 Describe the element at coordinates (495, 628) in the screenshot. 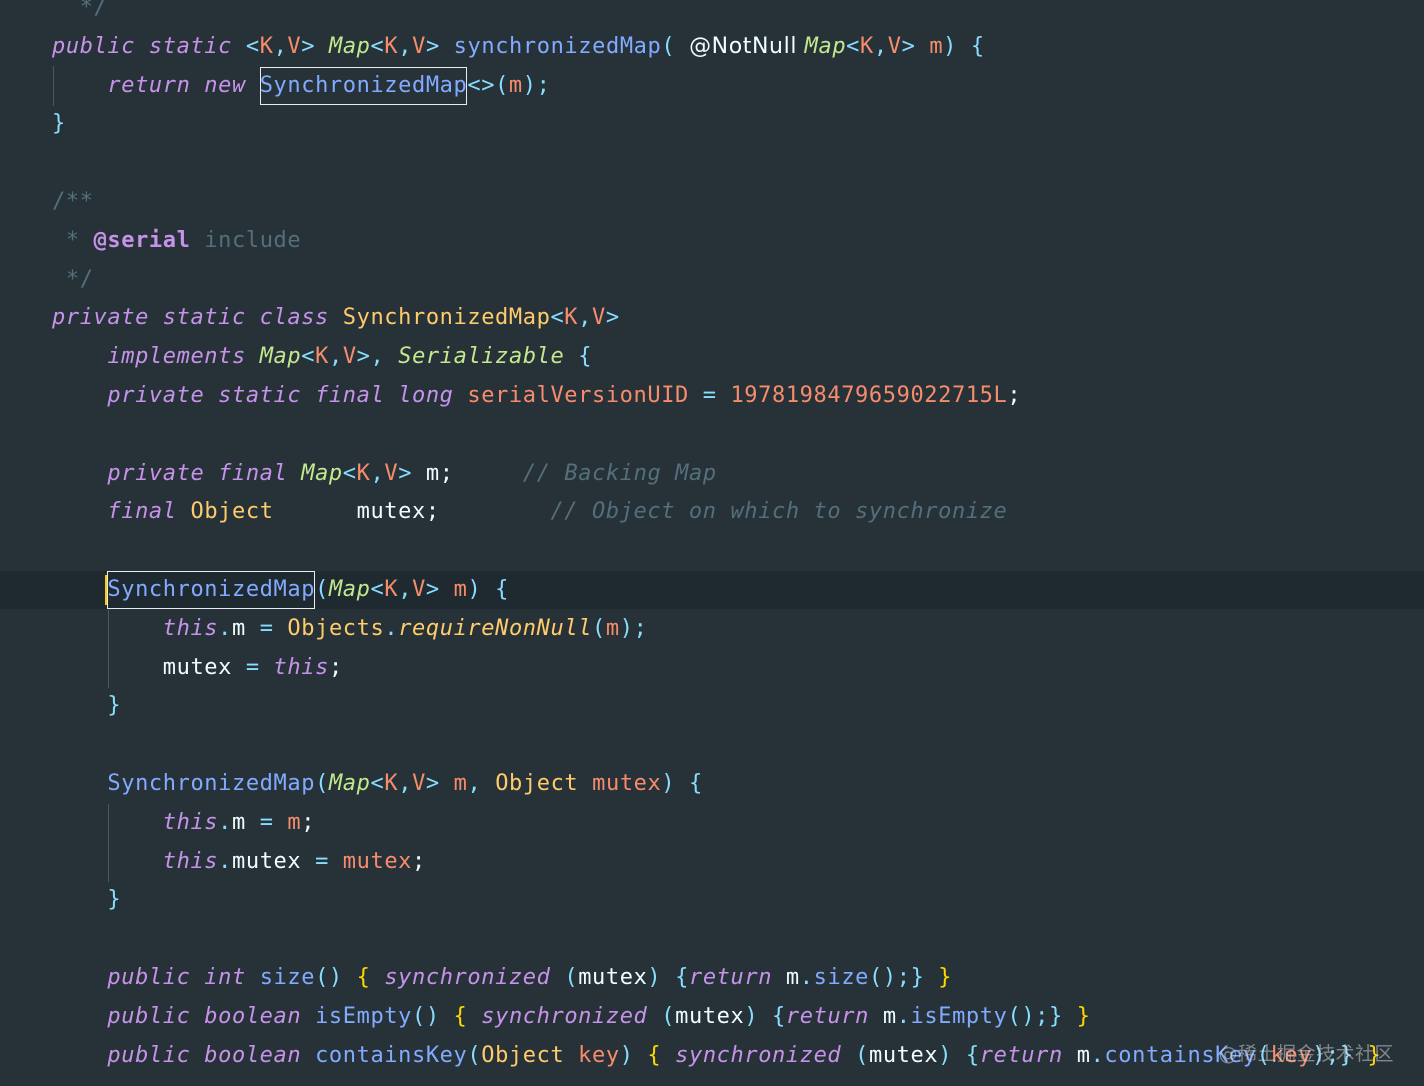

I see `code-token: requireNonNull` at that location.